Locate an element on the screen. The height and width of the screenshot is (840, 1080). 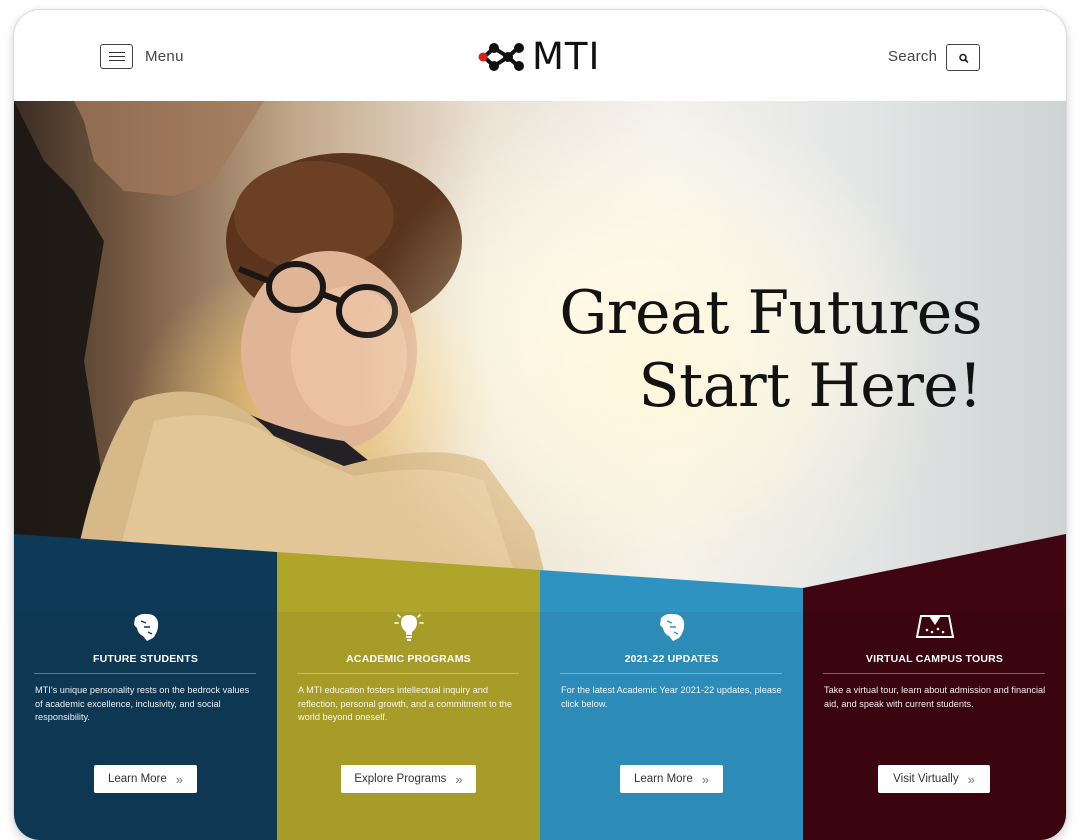
search-label: Search is located at coordinates (912, 56).